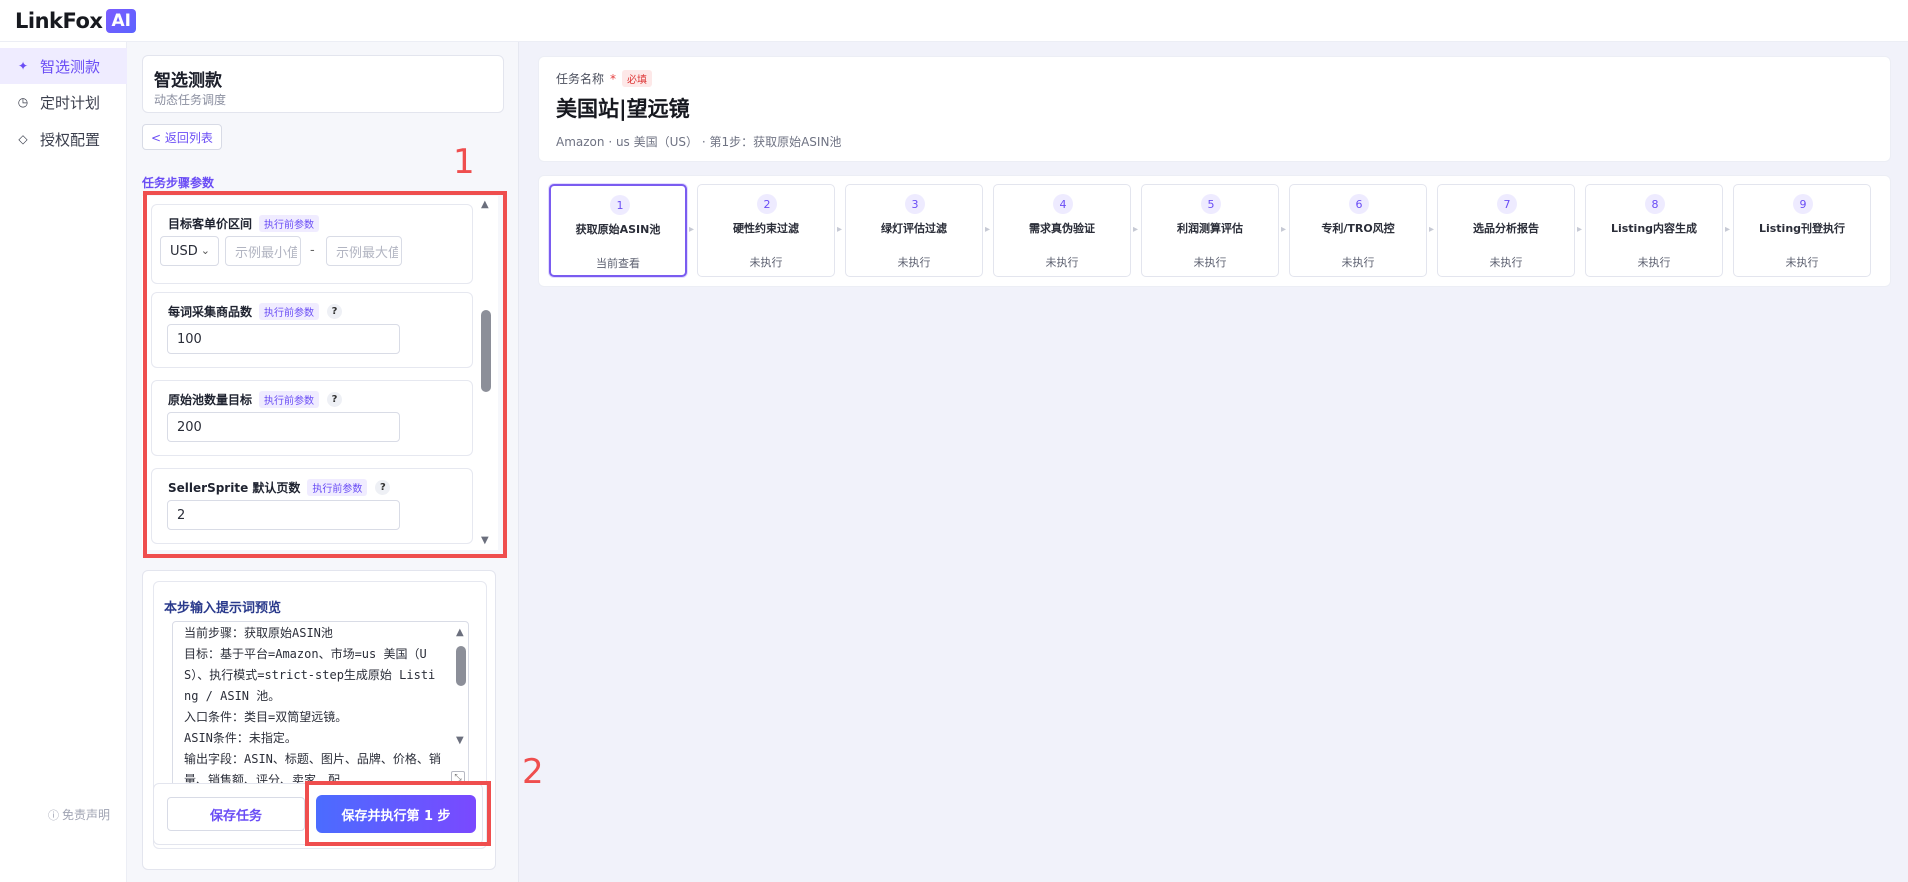  What do you see at coordinates (59, 21) in the screenshot?
I see `logo-text: LinkFox` at bounding box center [59, 21].